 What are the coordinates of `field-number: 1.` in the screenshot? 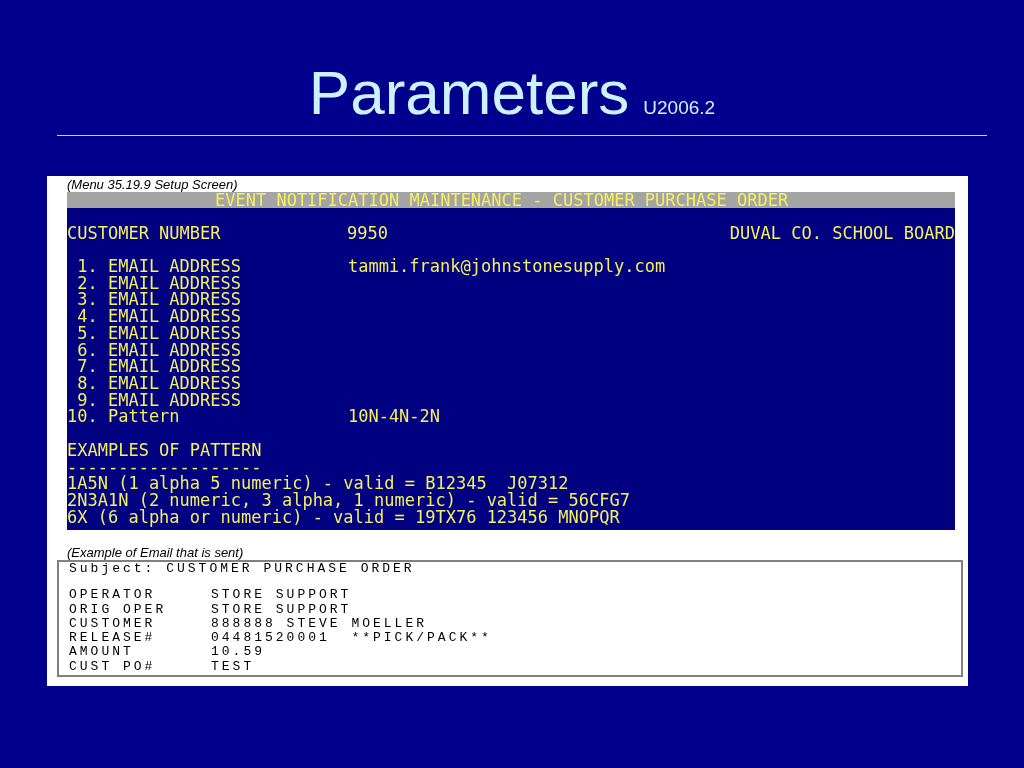 It's located at (87, 266).